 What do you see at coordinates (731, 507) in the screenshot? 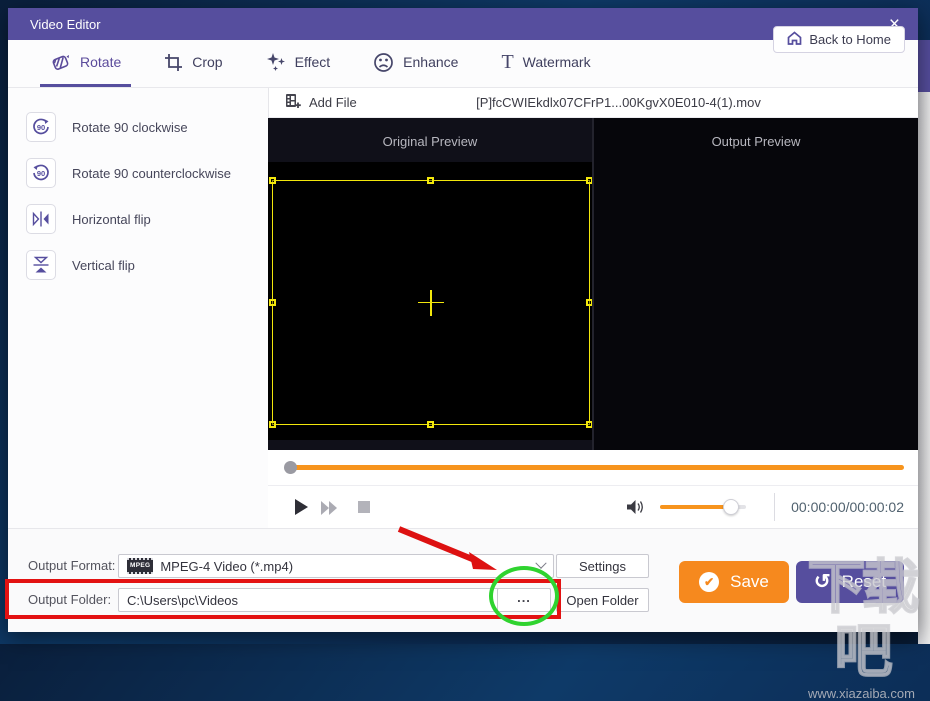
I see `volume-handle` at bounding box center [731, 507].